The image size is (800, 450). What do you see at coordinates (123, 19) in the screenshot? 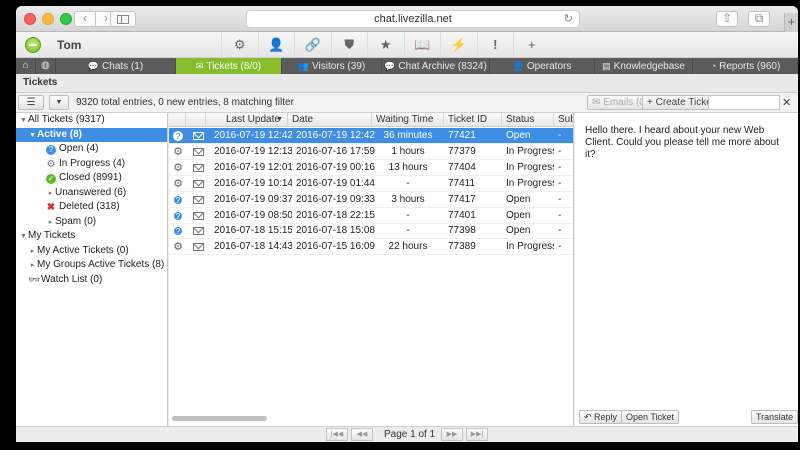
I see `sidebar-toggle-button` at bounding box center [123, 19].